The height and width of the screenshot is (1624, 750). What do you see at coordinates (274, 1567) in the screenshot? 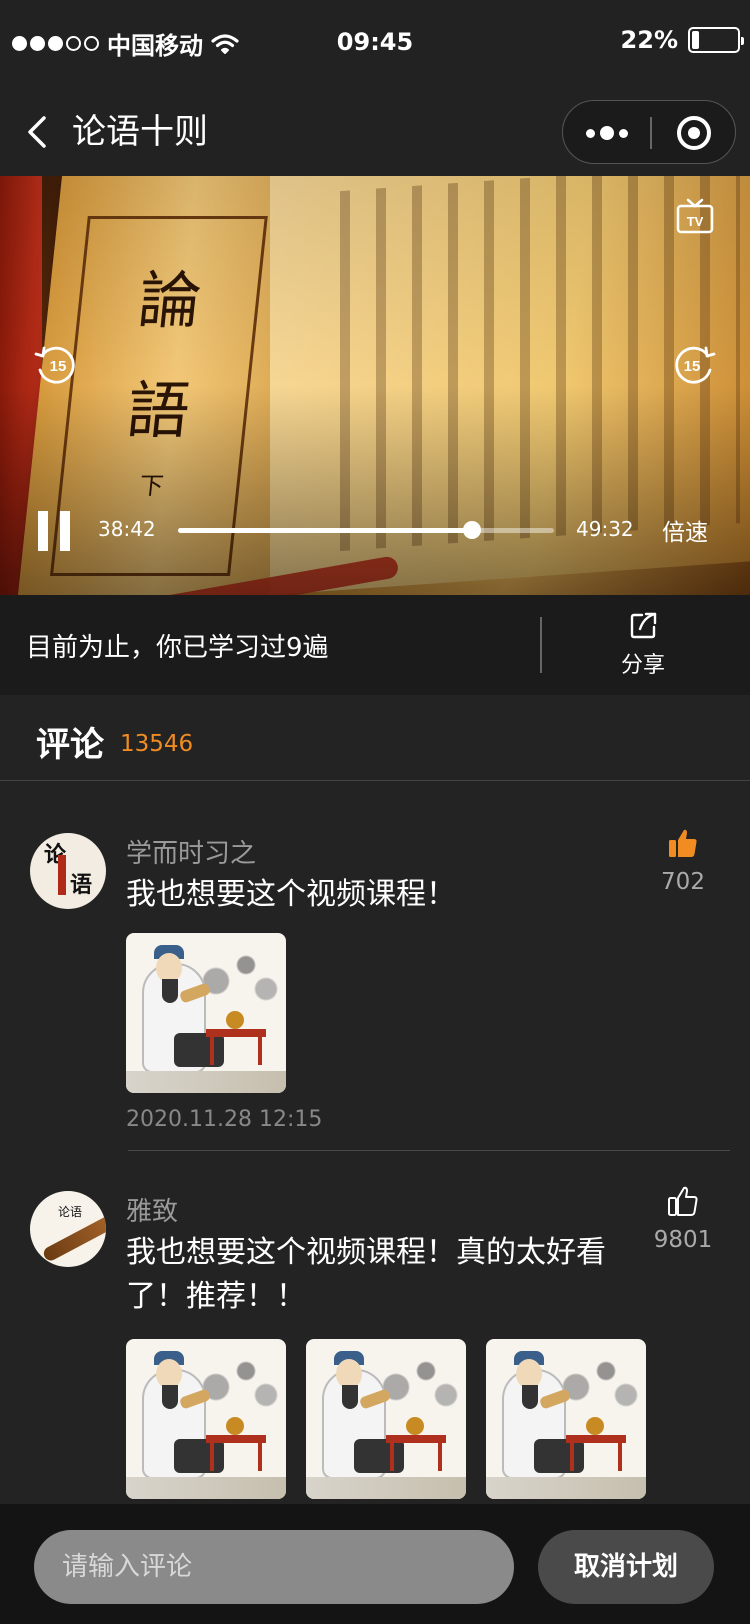
I see `comment-input` at bounding box center [274, 1567].